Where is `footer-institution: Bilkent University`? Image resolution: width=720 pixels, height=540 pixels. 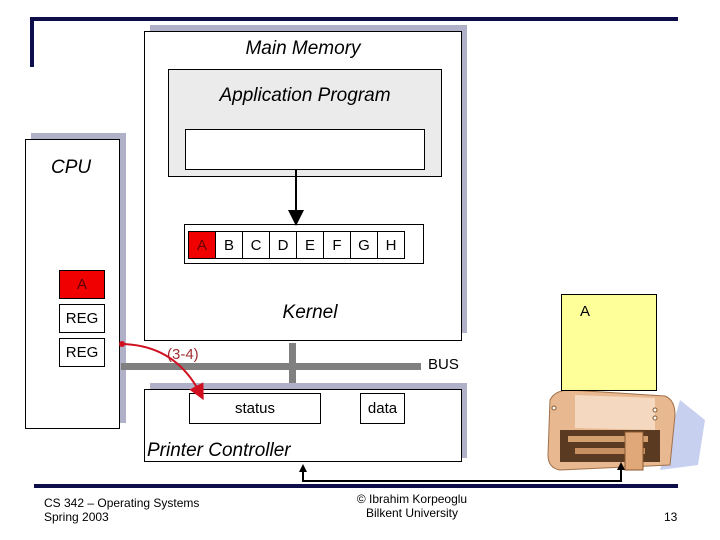
footer-institution: Bilkent University is located at coordinates (412, 513).